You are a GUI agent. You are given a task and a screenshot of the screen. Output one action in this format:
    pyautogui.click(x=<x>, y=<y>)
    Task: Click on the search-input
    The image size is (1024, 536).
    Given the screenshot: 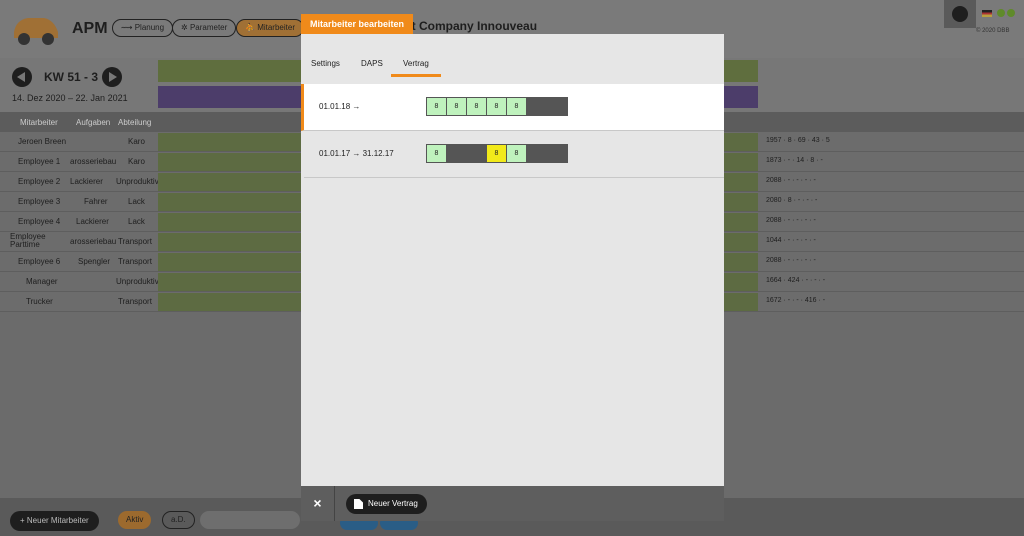 What is the action you would take?
    pyautogui.click(x=250, y=520)
    